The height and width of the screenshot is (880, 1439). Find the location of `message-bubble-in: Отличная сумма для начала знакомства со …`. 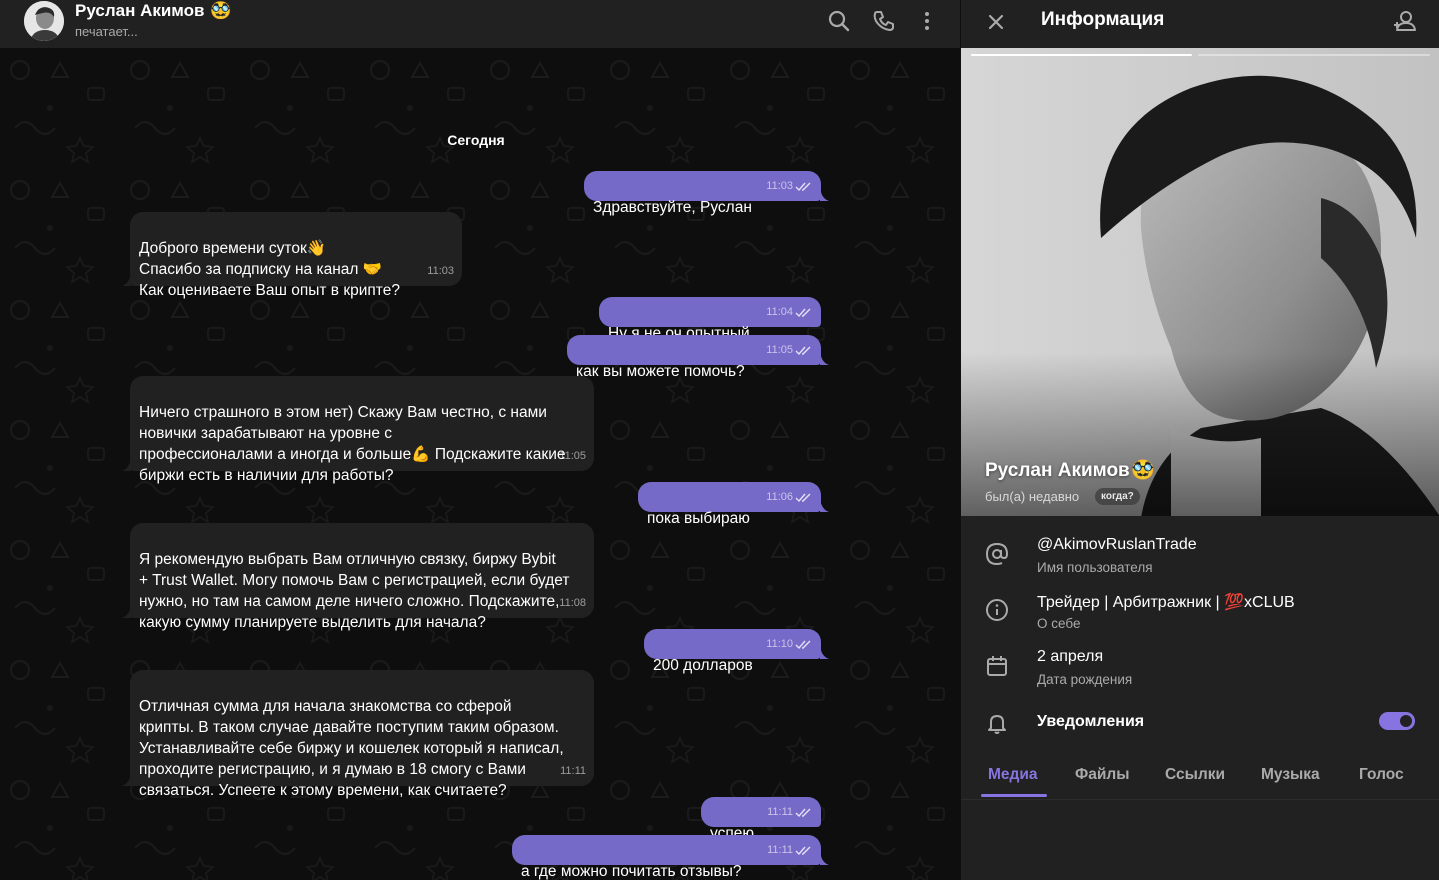

message-bubble-in: Отличная сумма для начала знакомства со … is located at coordinates (358, 734).